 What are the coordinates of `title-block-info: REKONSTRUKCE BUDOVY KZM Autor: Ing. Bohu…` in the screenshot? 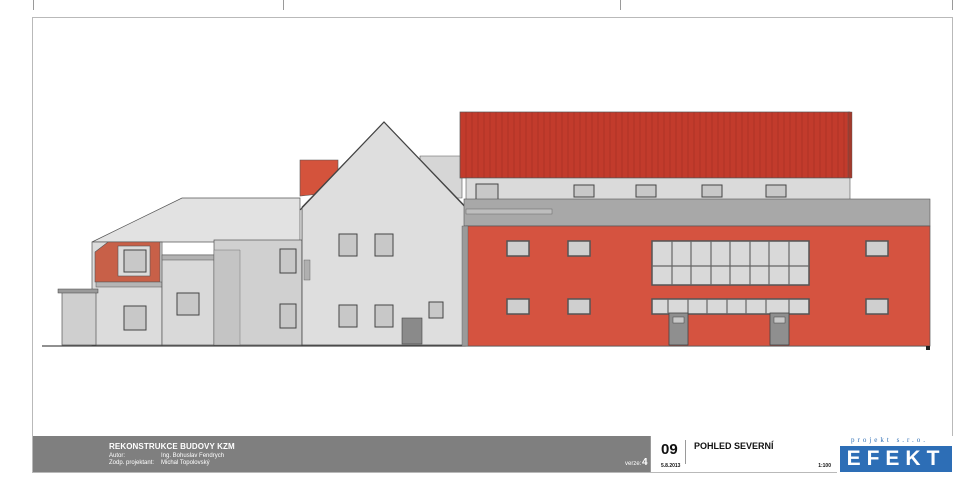 It's located at (341, 454).